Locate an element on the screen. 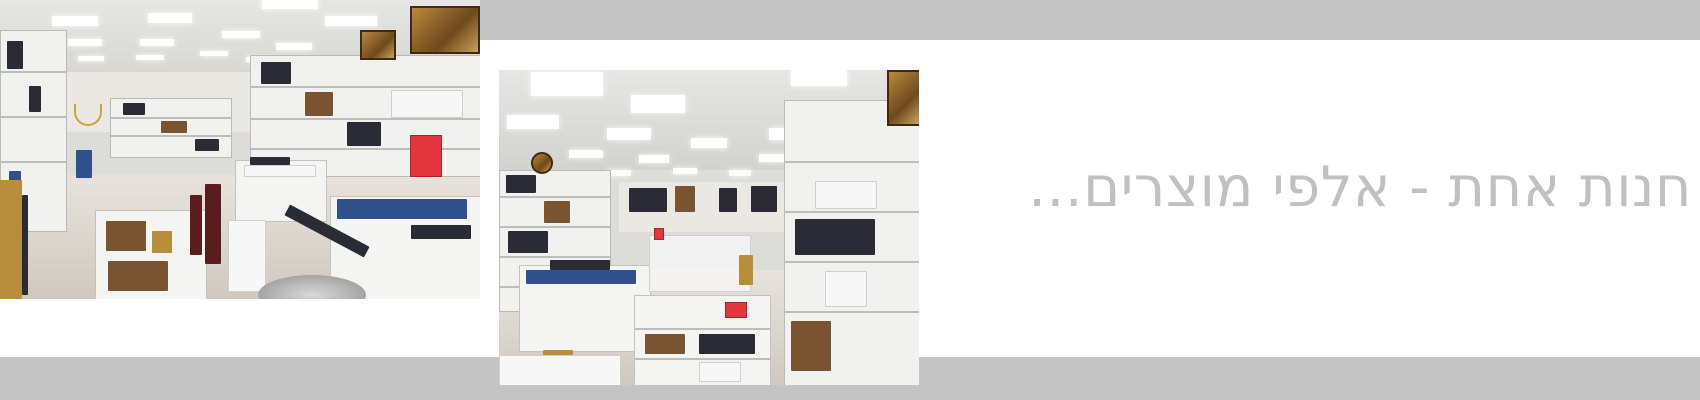 The height and width of the screenshot is (400, 1700). wall-poster is located at coordinates (648, 200).